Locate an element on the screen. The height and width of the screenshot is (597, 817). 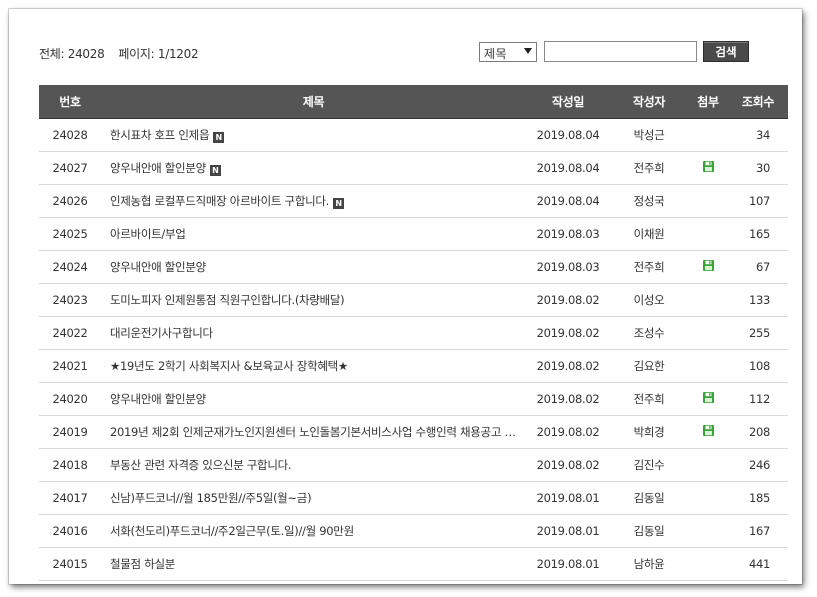
table-row: 24027 양우내안애 할인분양 N 2019.08.04 전주희 30 is located at coordinates (413, 168).